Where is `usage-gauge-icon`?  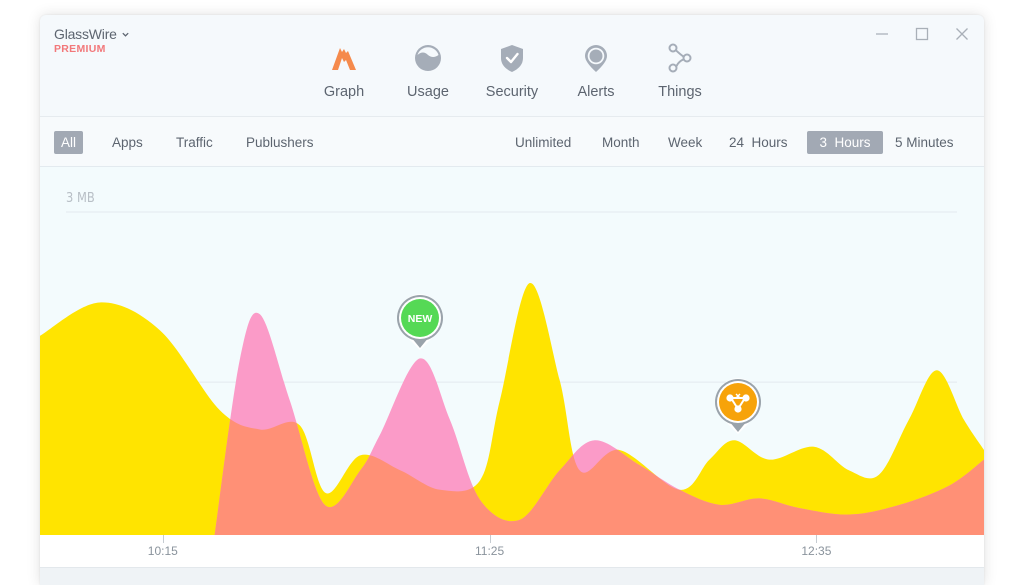
usage-gauge-icon is located at coordinates (428, 58).